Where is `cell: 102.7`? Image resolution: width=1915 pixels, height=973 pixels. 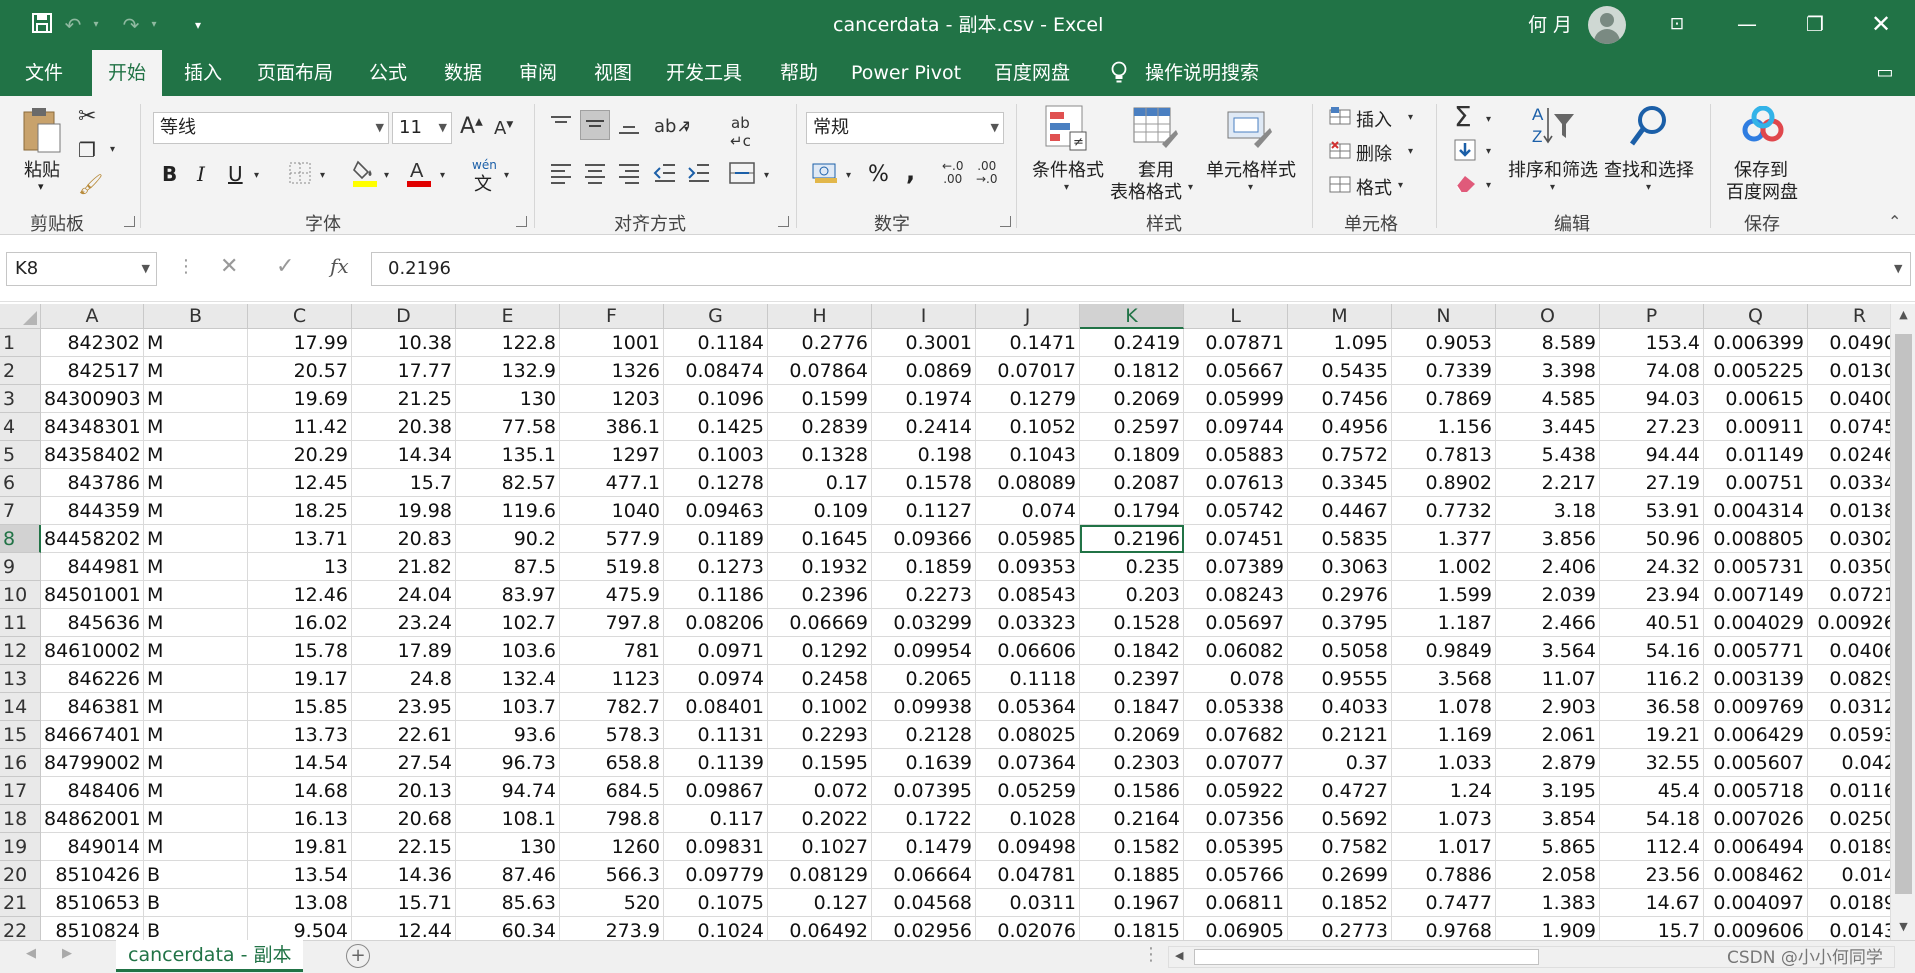
cell: 102.7 is located at coordinates (508, 623).